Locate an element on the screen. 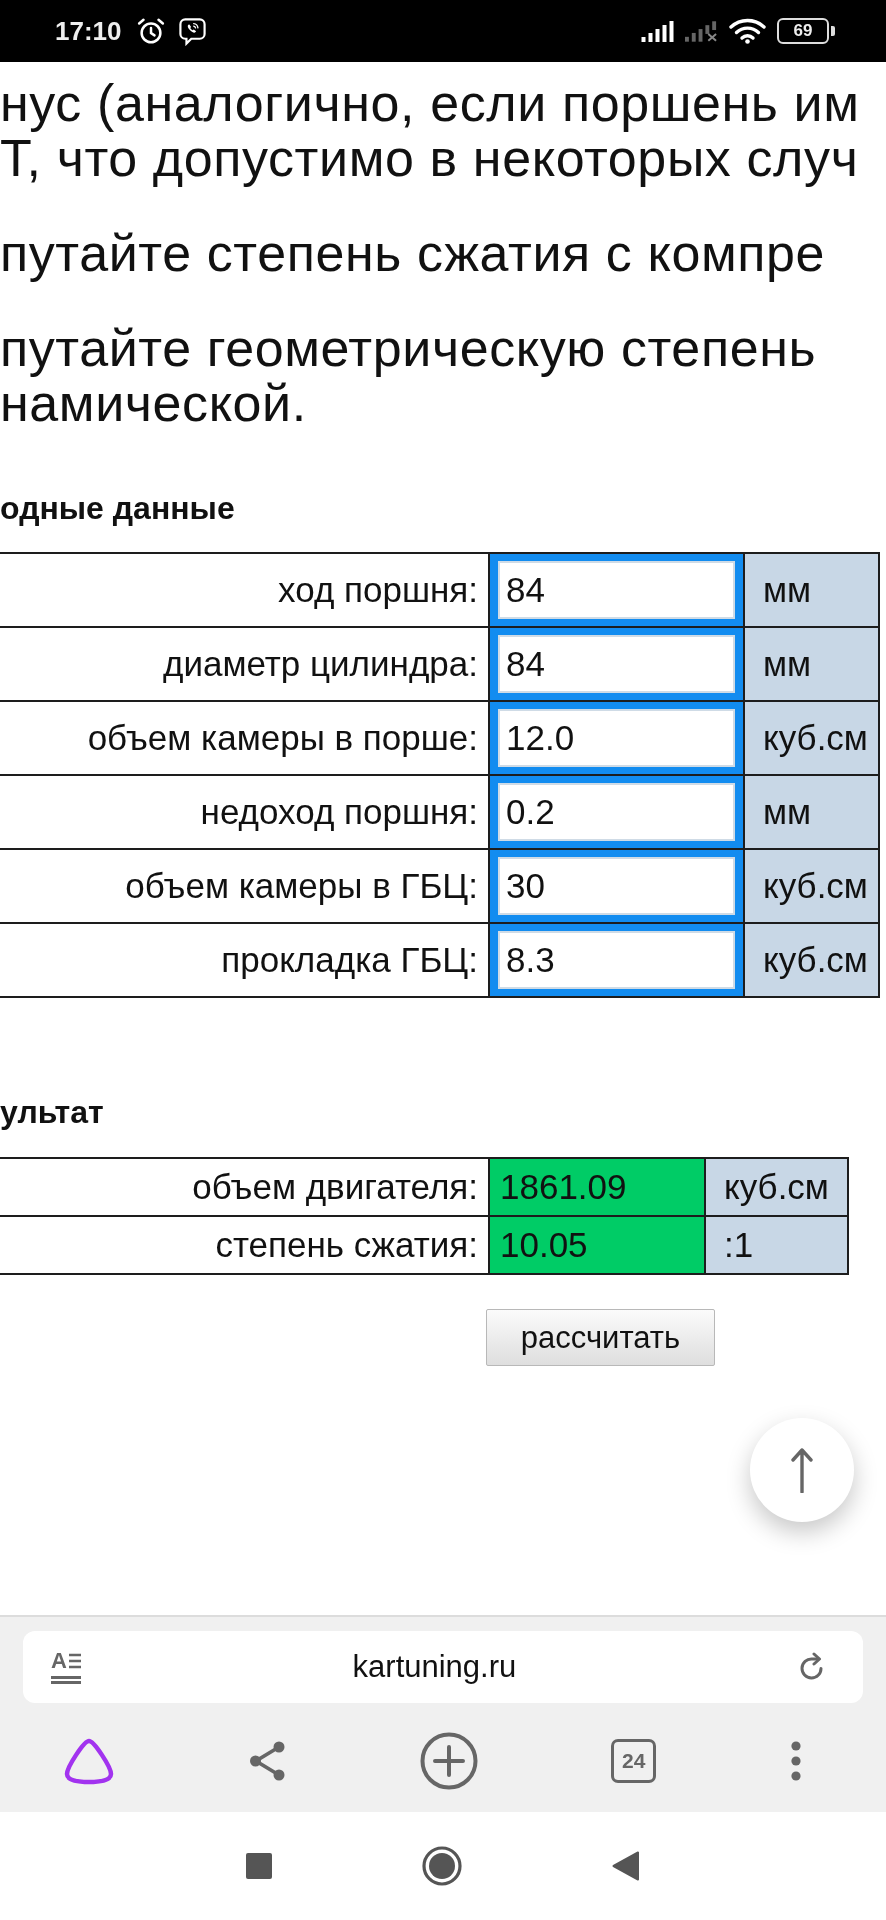 The image size is (886, 1920). arrow-up-icon is located at coordinates (802, 1470).